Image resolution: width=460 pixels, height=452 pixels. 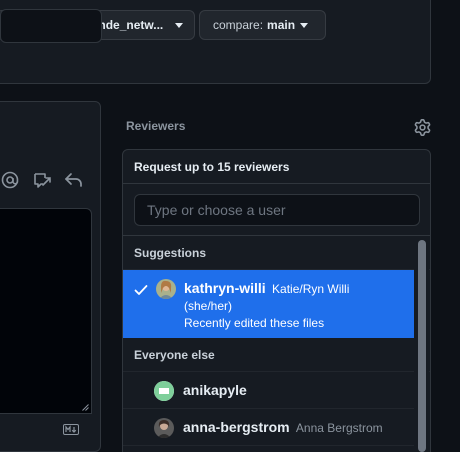 I want to click on scrollbar-thumb, so click(x=422, y=346).